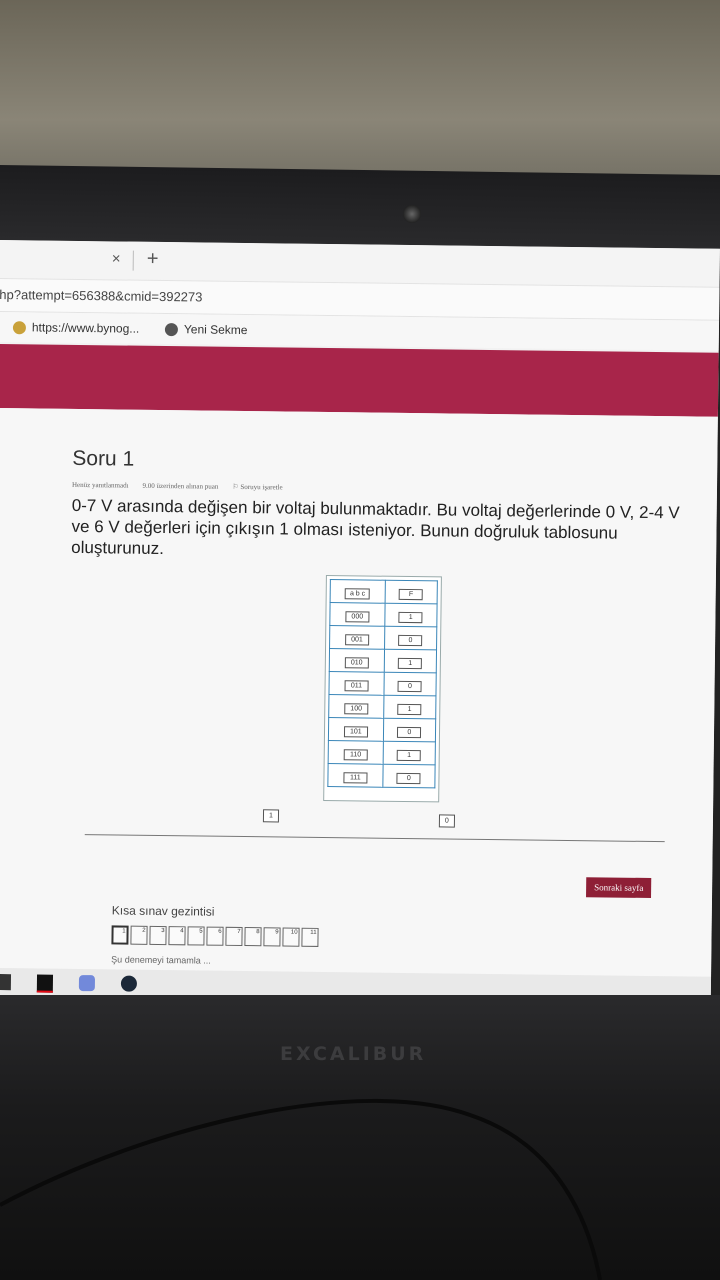 The height and width of the screenshot is (1280, 720). I want to click on bookmark-new-tab: Yeni Sekme, so click(206, 330).